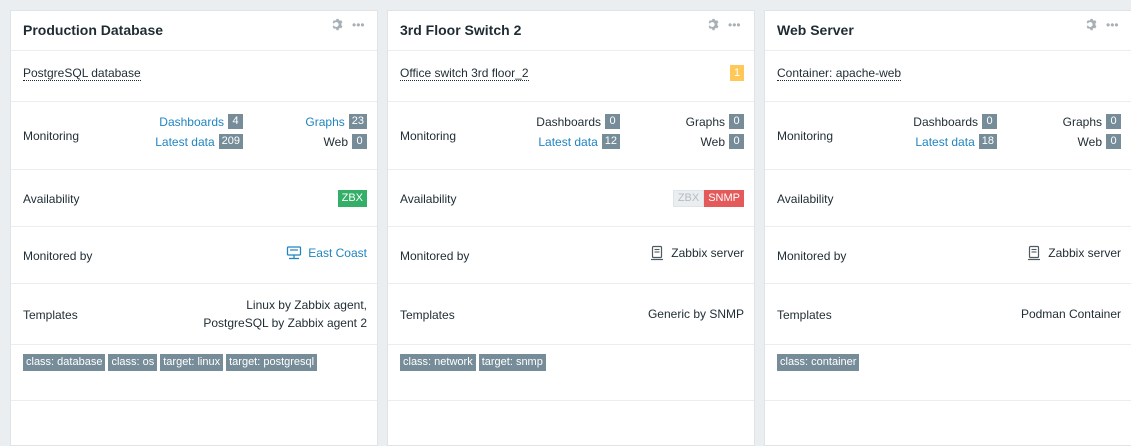  What do you see at coordinates (438, 362) in the screenshot?
I see `tag-badge: class: network` at bounding box center [438, 362].